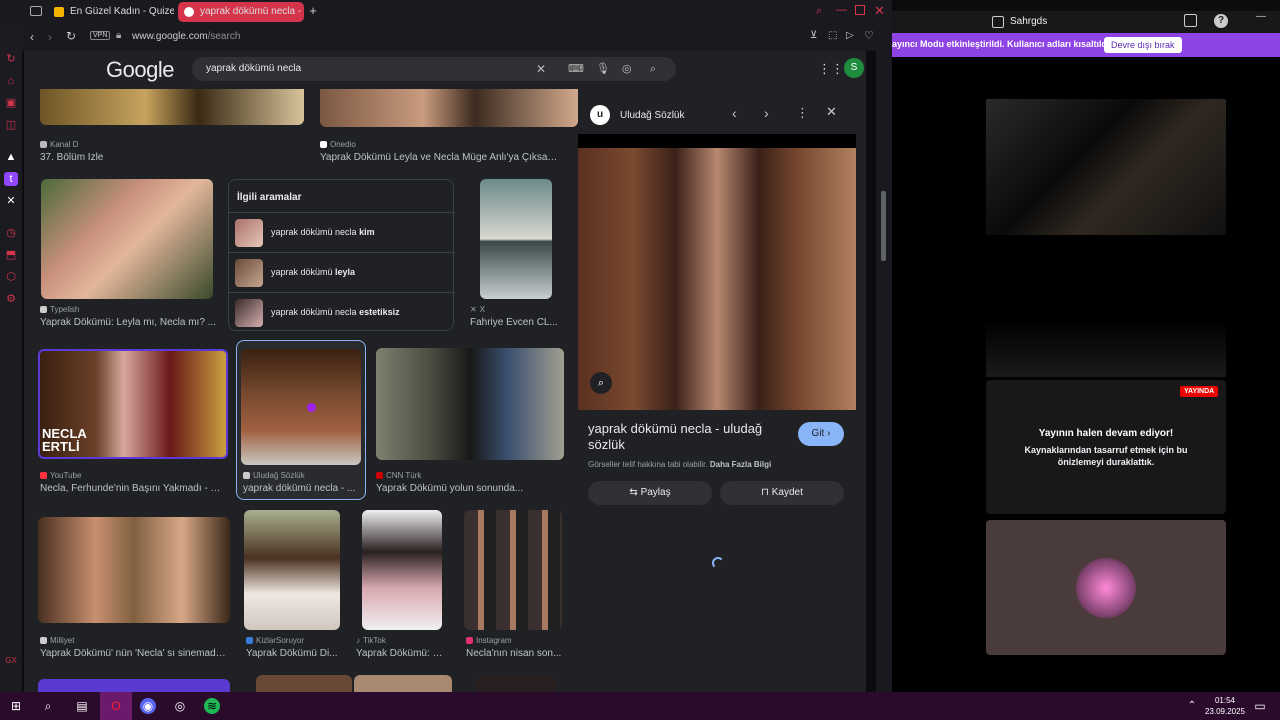 This screenshot has height=720, width=1280. What do you see at coordinates (59, 309) in the screenshot?
I see `result-source: Typelish` at bounding box center [59, 309].